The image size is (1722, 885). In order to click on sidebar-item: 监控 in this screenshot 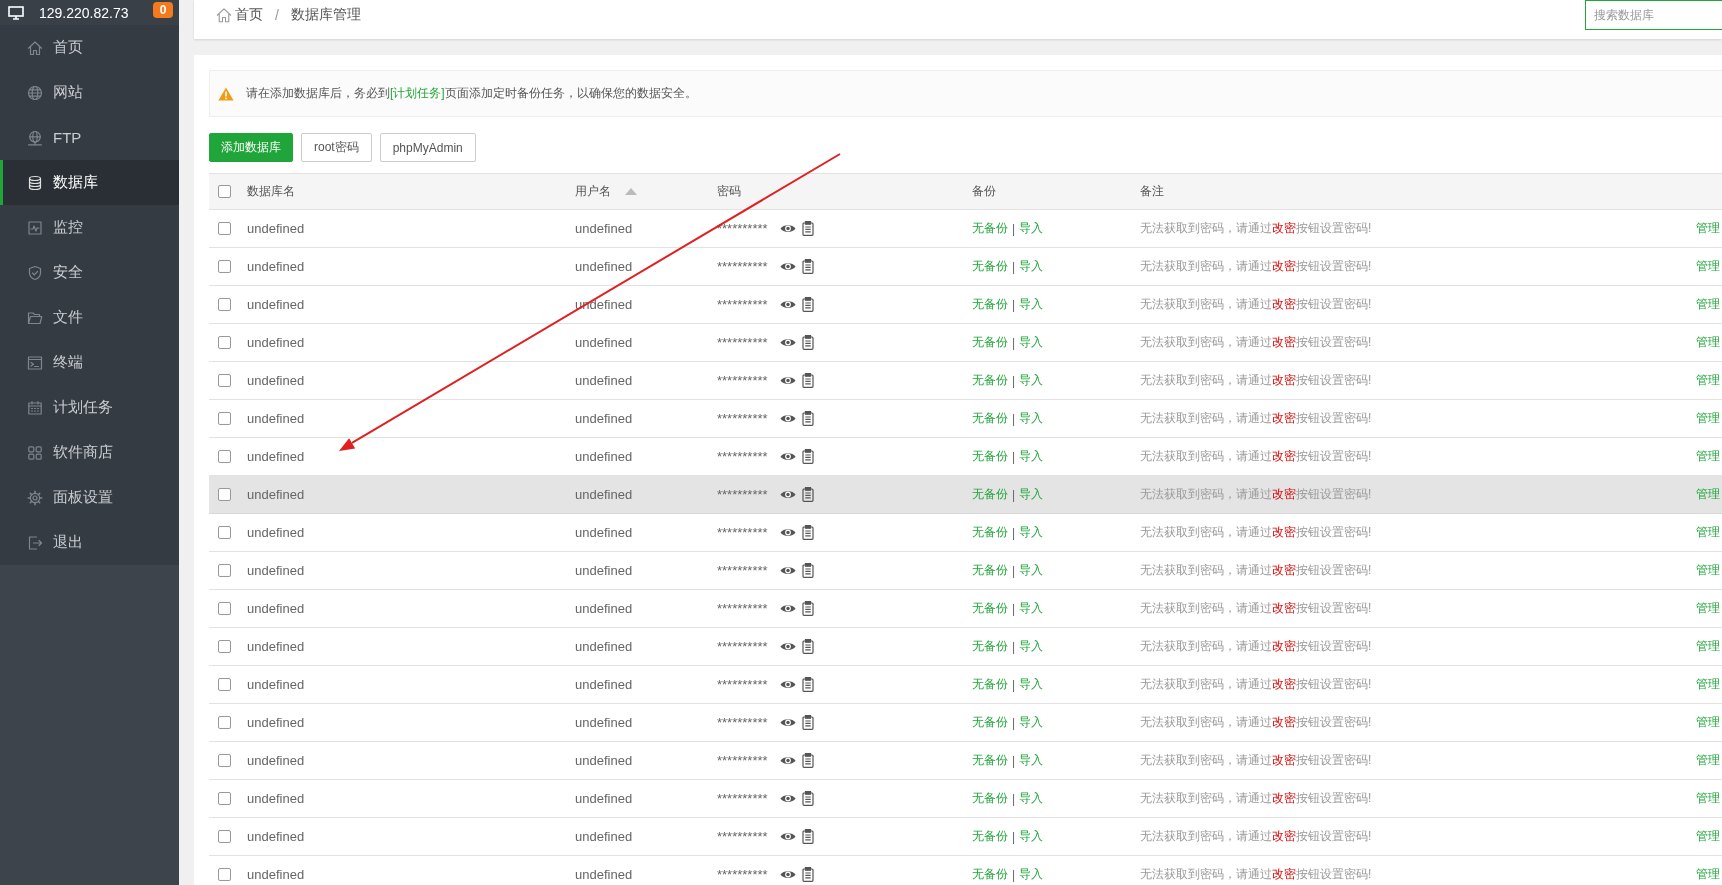, I will do `click(89, 227)`.